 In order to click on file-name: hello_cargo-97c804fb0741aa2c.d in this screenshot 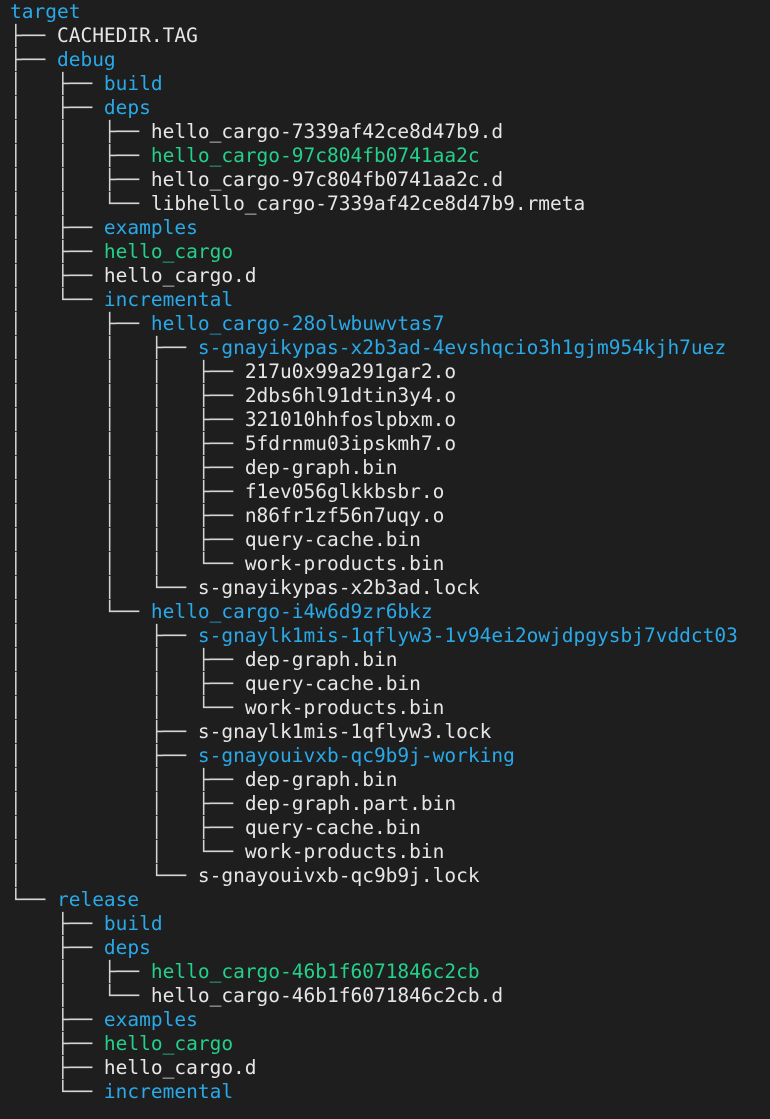, I will do `click(327, 179)`.